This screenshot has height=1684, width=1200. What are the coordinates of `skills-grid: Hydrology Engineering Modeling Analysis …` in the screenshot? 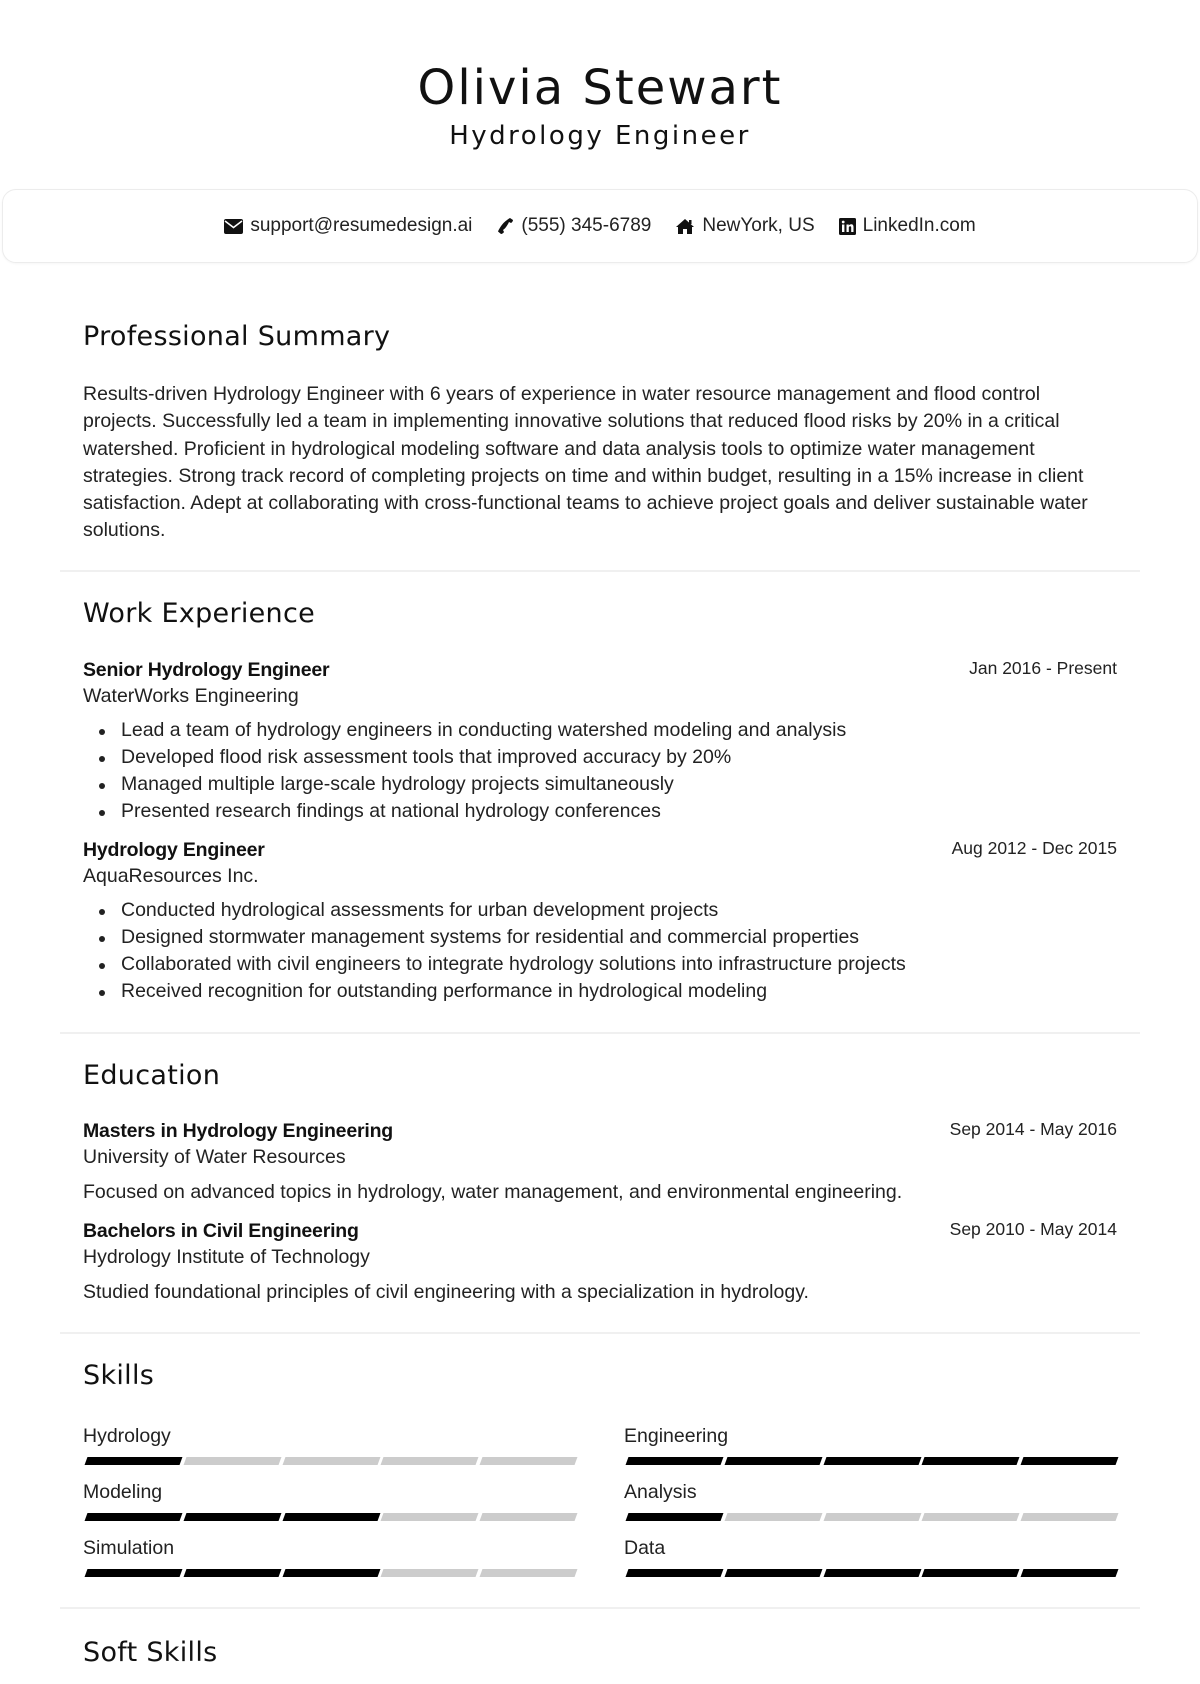 It's located at (601, 1500).